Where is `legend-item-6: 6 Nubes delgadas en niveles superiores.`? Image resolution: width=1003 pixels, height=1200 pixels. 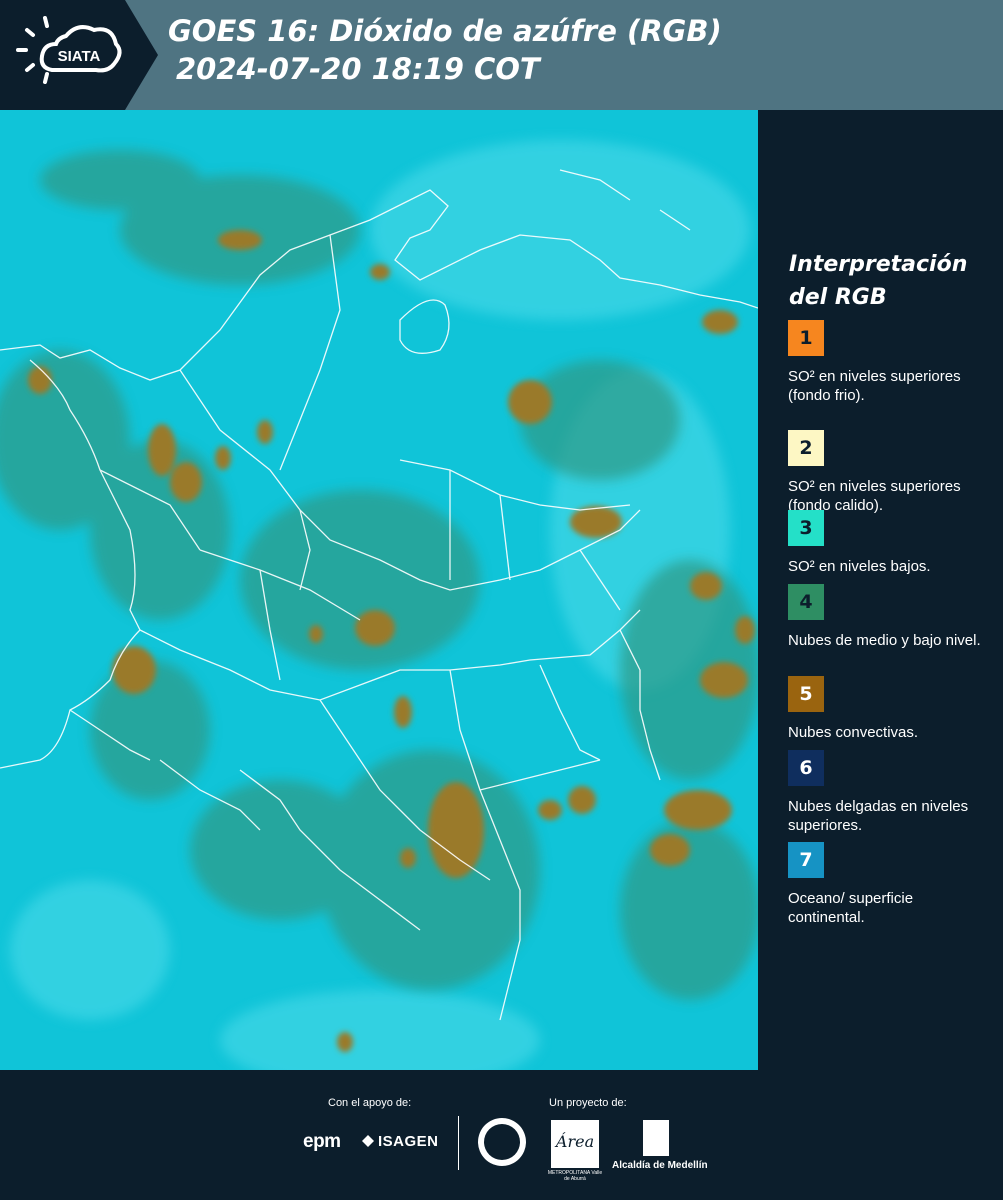 legend-item-6: 6 Nubes delgadas en niveles superiores. is located at coordinates (893, 792).